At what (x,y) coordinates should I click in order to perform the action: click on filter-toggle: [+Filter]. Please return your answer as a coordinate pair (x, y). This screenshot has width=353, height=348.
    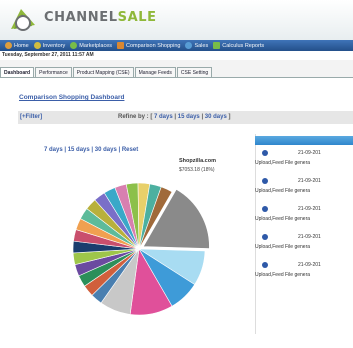
    Looking at the image, I should click on (31, 117).